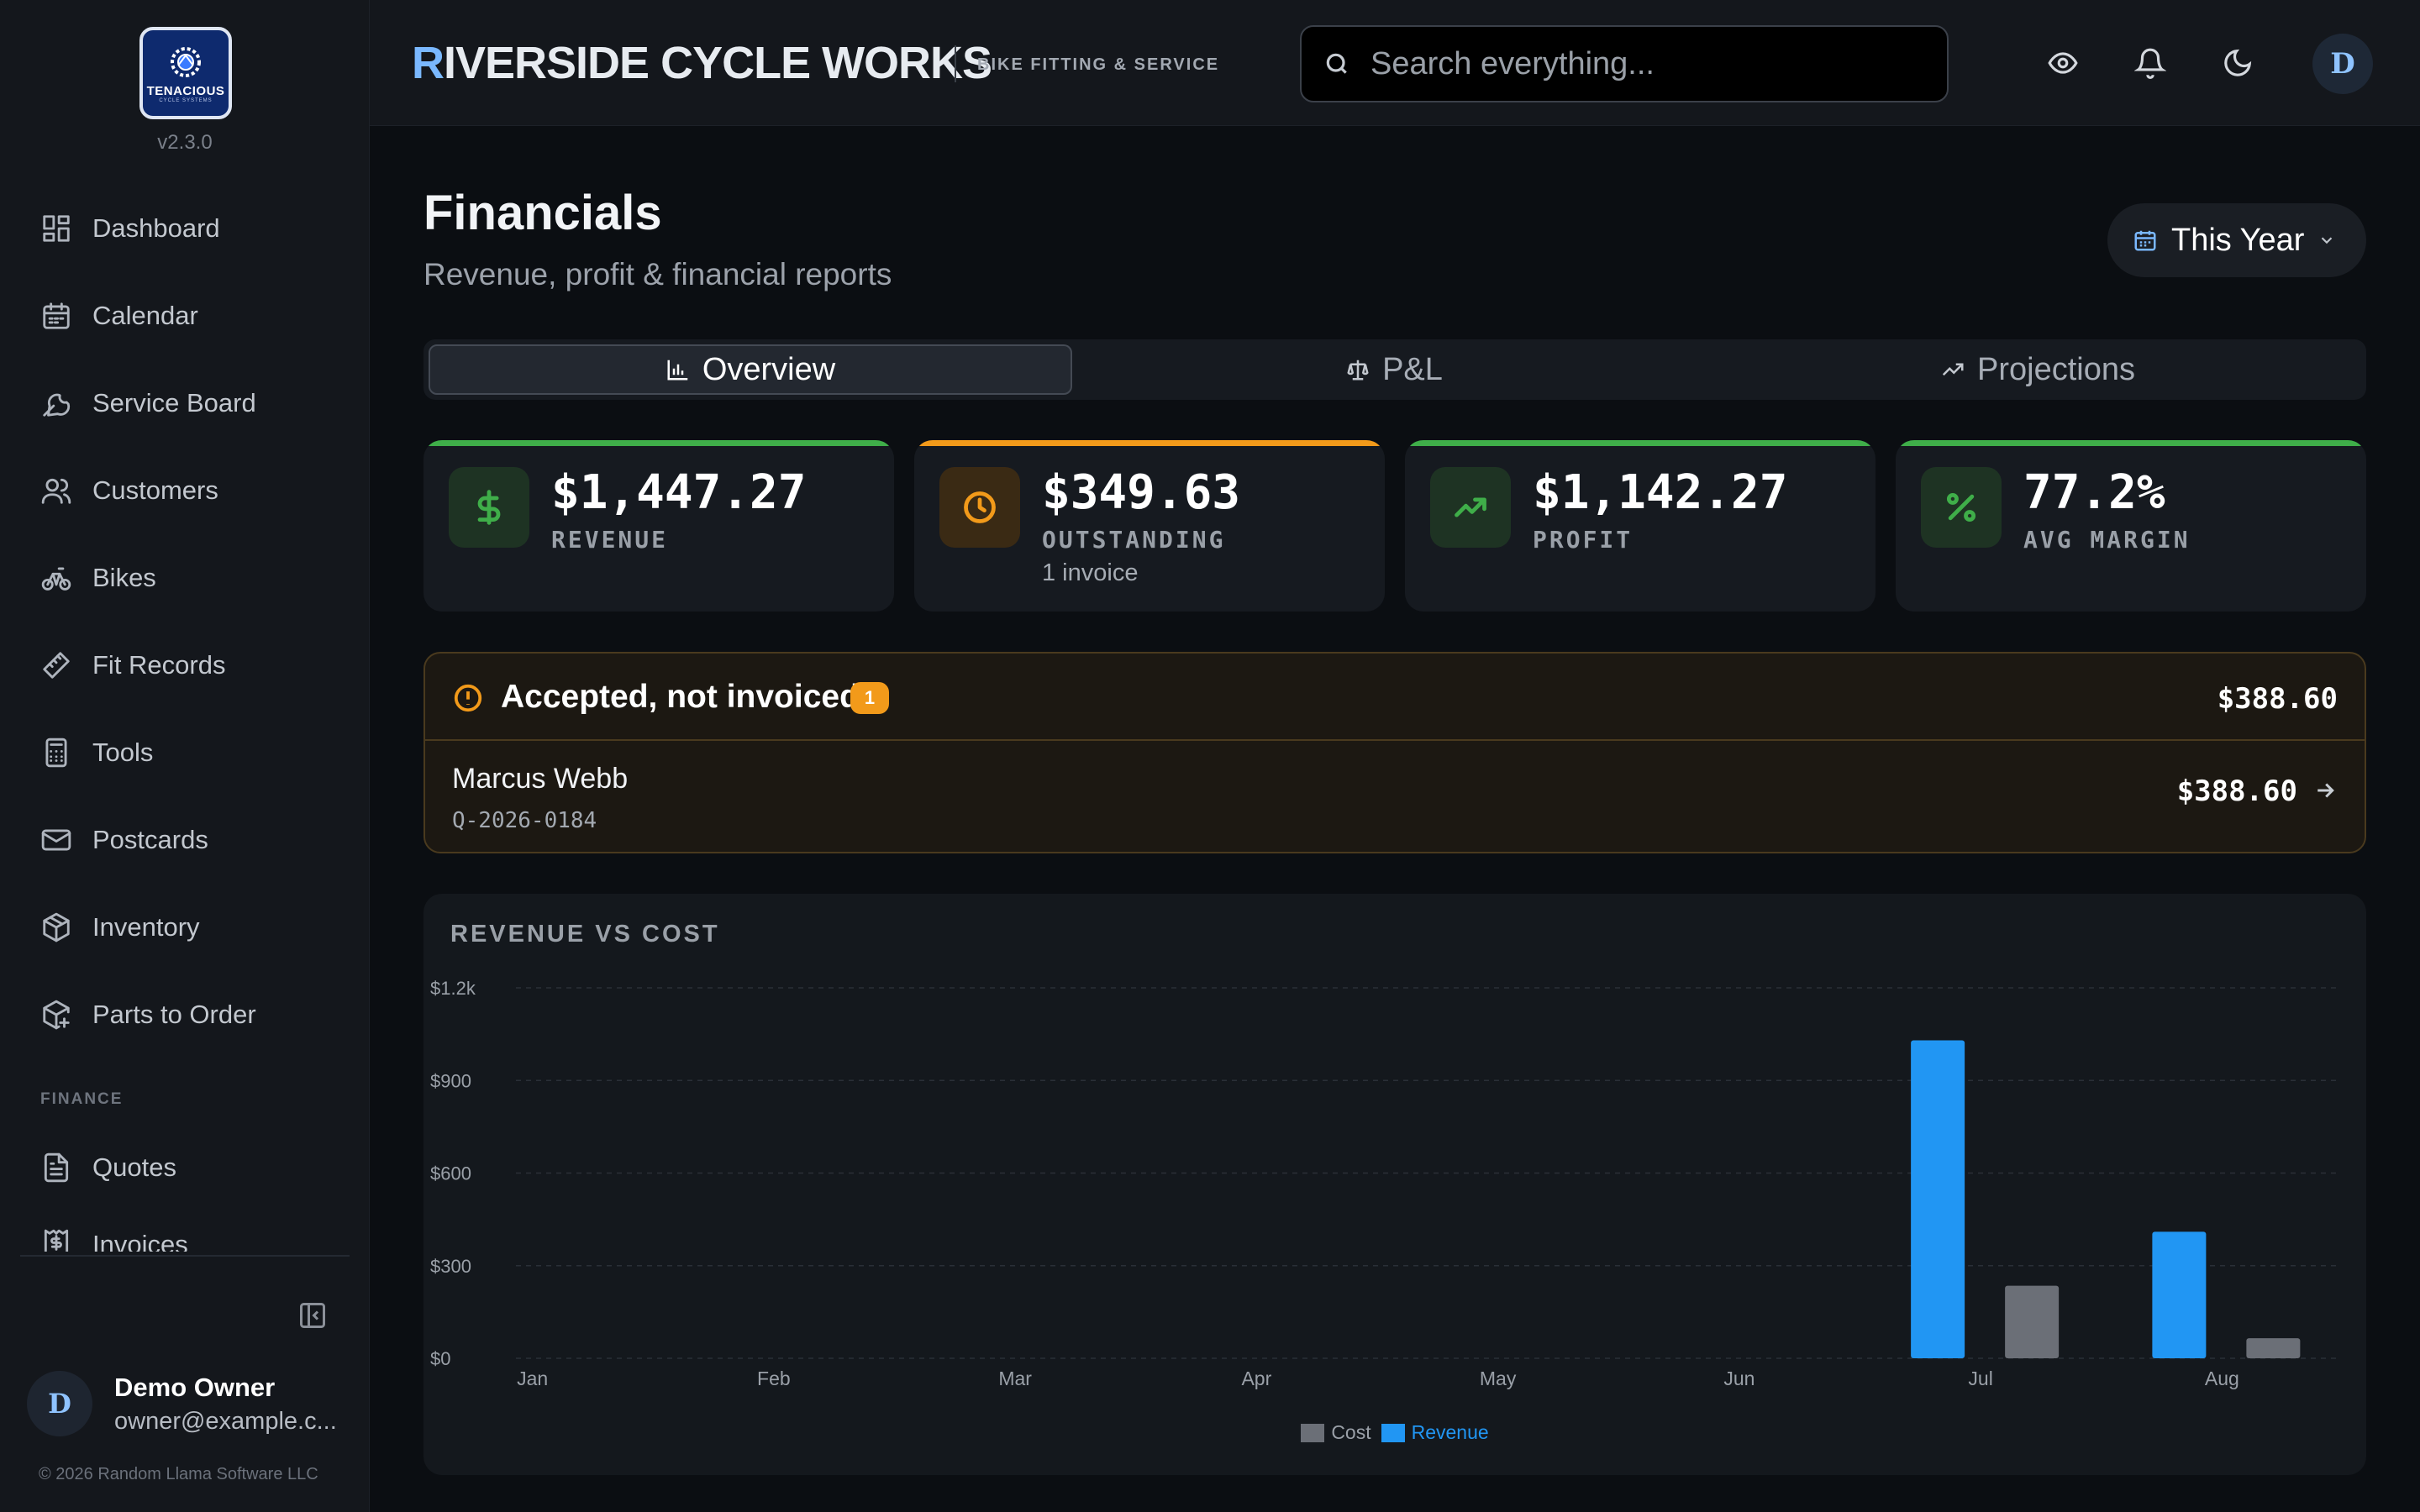 The height and width of the screenshot is (1512, 2420). I want to click on tab-label: P&L, so click(1412, 369).